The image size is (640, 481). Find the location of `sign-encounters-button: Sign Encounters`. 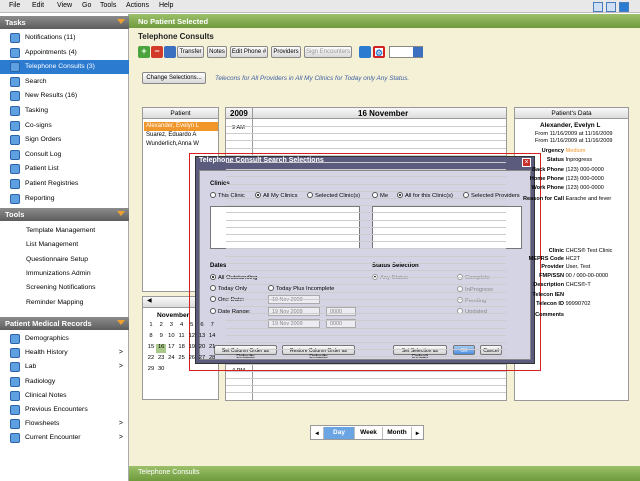

sign-encounters-button: Sign Encounters is located at coordinates (328, 52).